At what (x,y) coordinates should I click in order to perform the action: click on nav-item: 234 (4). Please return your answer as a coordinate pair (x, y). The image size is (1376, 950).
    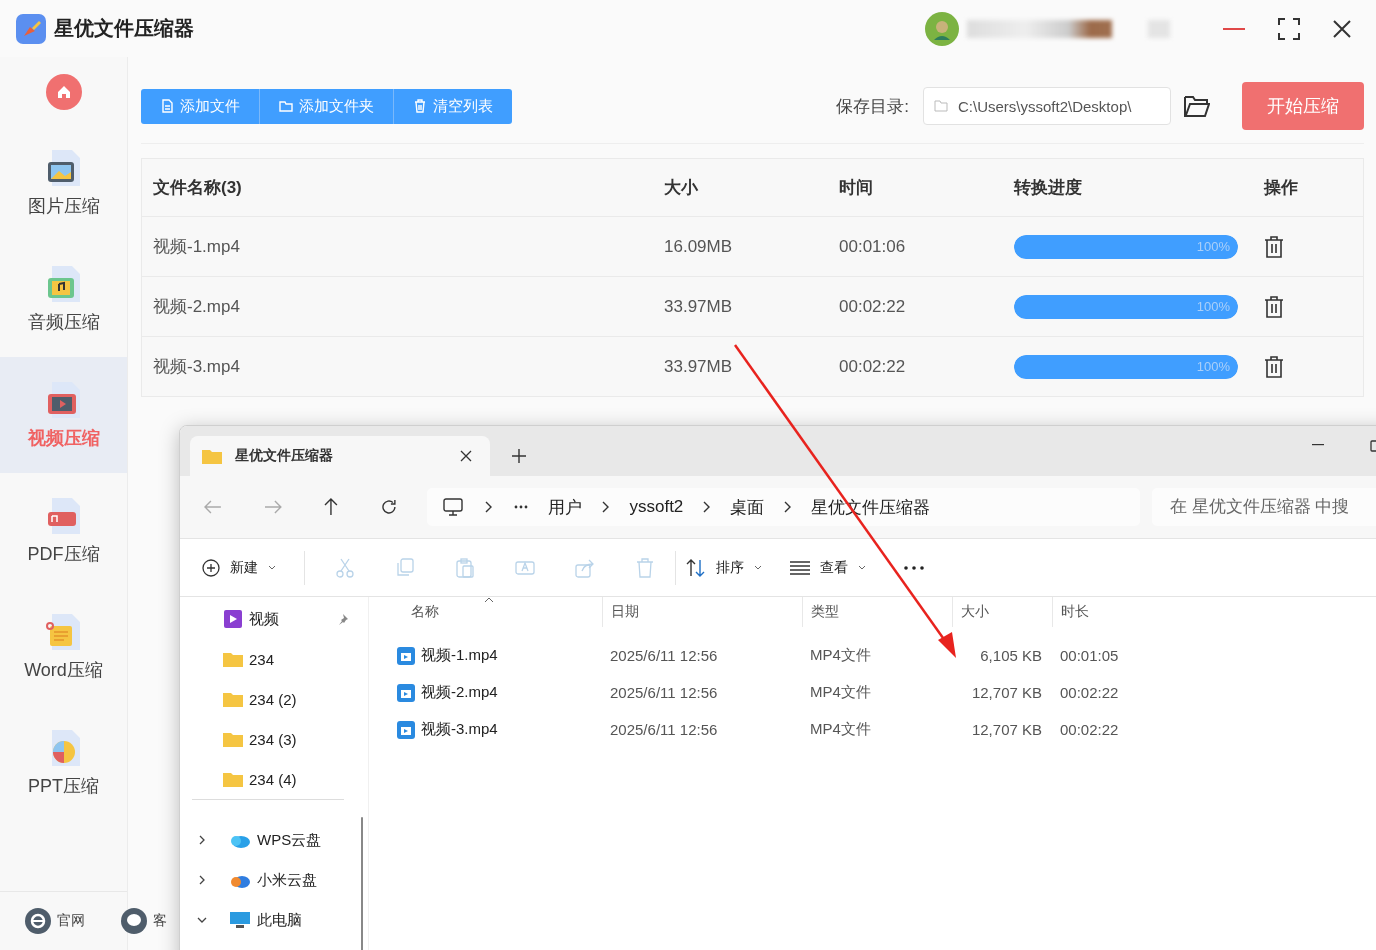
    Looking at the image, I should click on (268, 779).